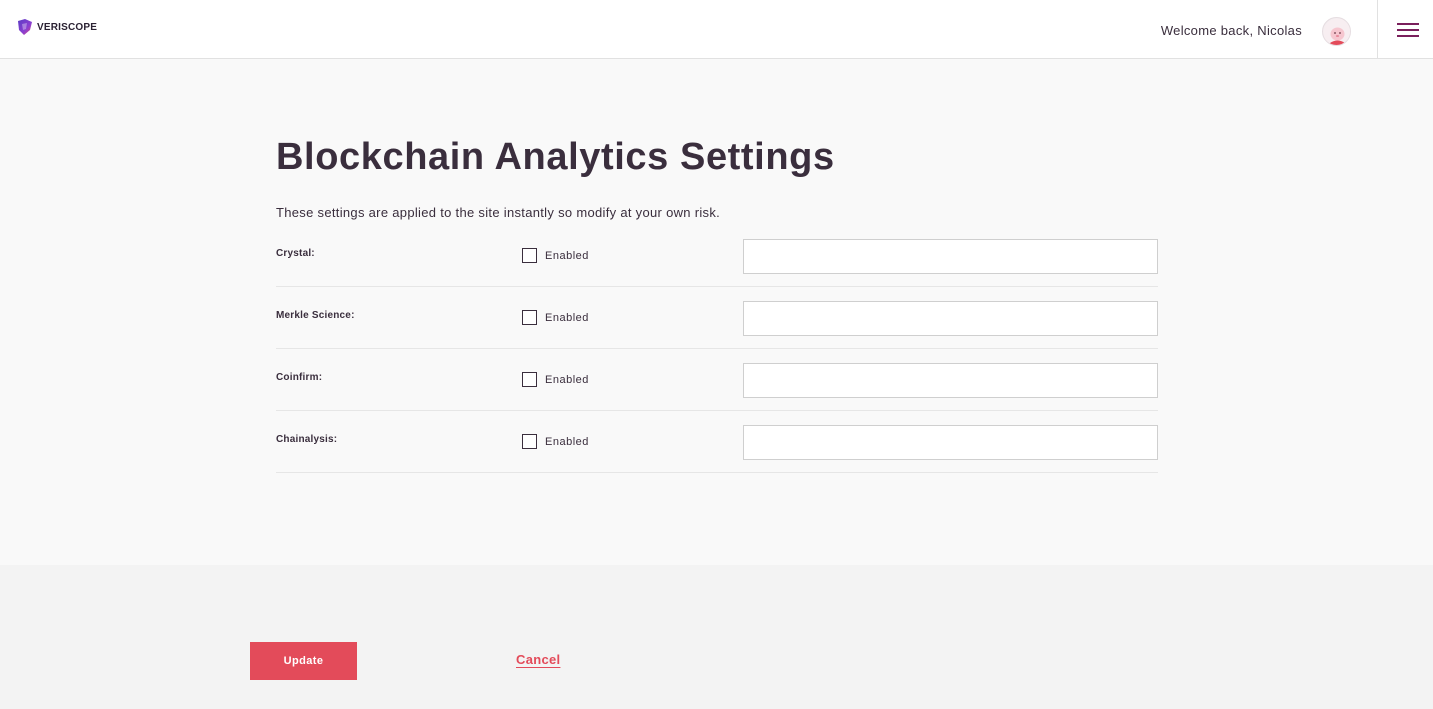 Image resolution: width=1433 pixels, height=709 pixels. I want to click on user-avatar-icon, so click(1336, 31).